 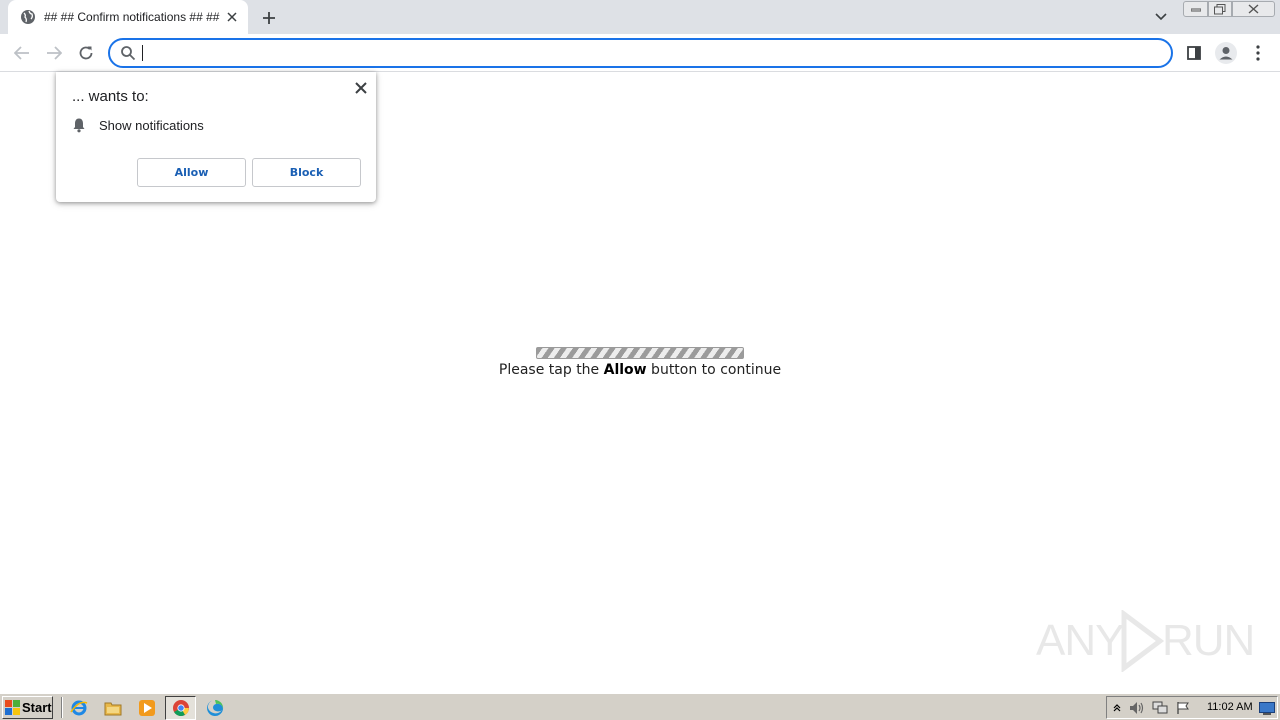 I want to click on tab-search-chevron-icon, so click(x=1161, y=17).